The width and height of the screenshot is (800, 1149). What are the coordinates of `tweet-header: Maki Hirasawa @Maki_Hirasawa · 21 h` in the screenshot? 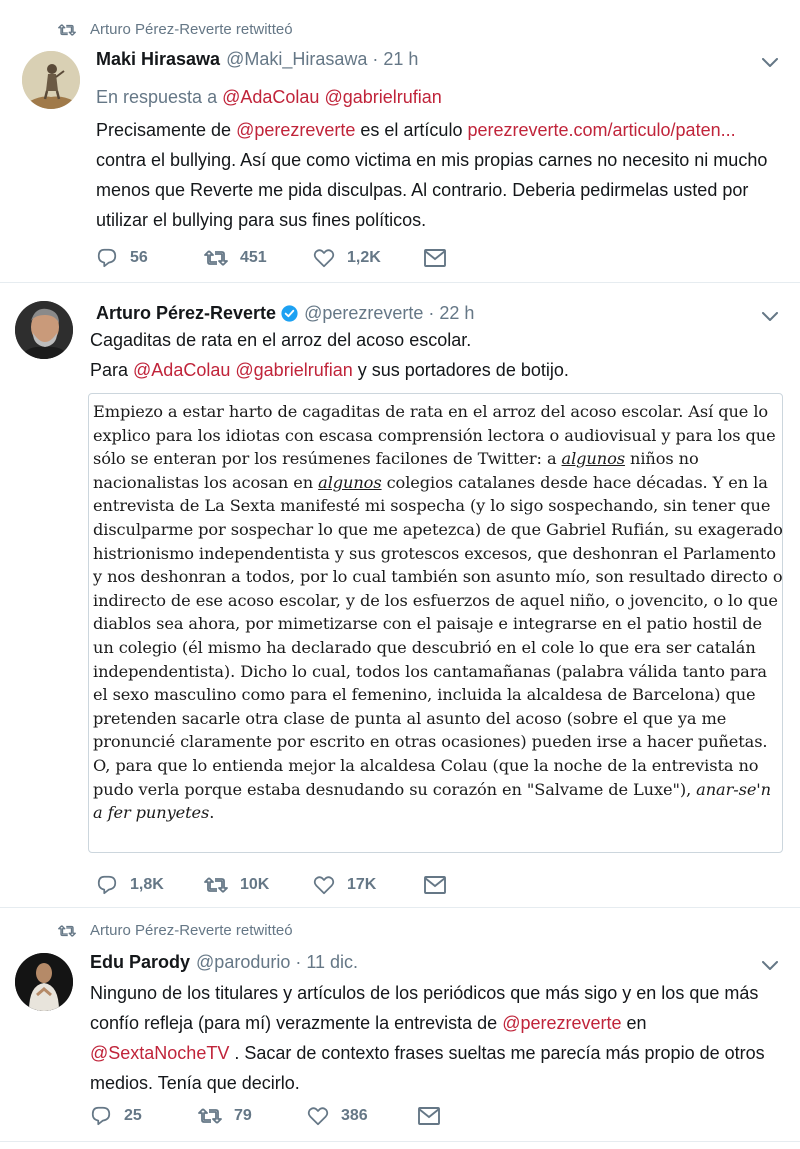 It's located at (257, 59).